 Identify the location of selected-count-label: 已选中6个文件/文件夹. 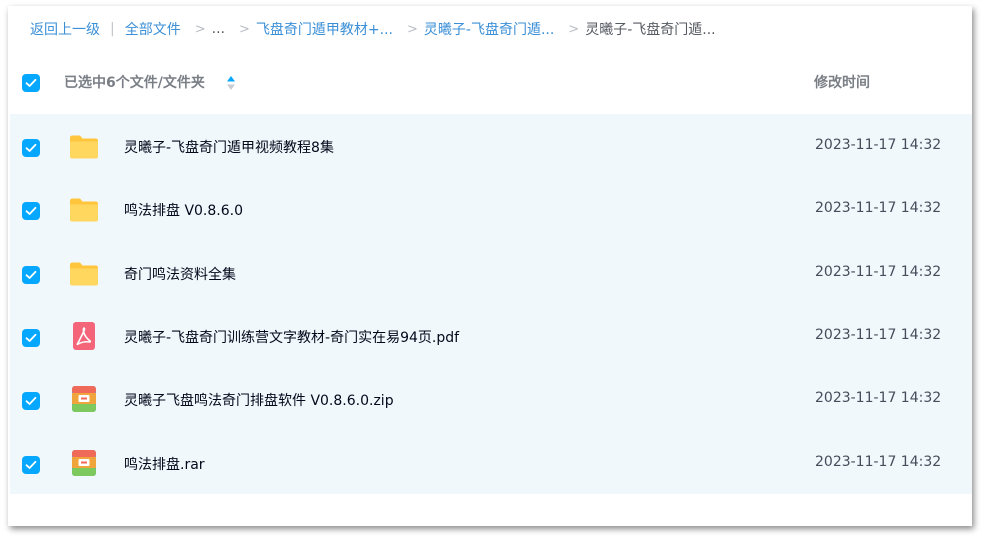
(134, 83).